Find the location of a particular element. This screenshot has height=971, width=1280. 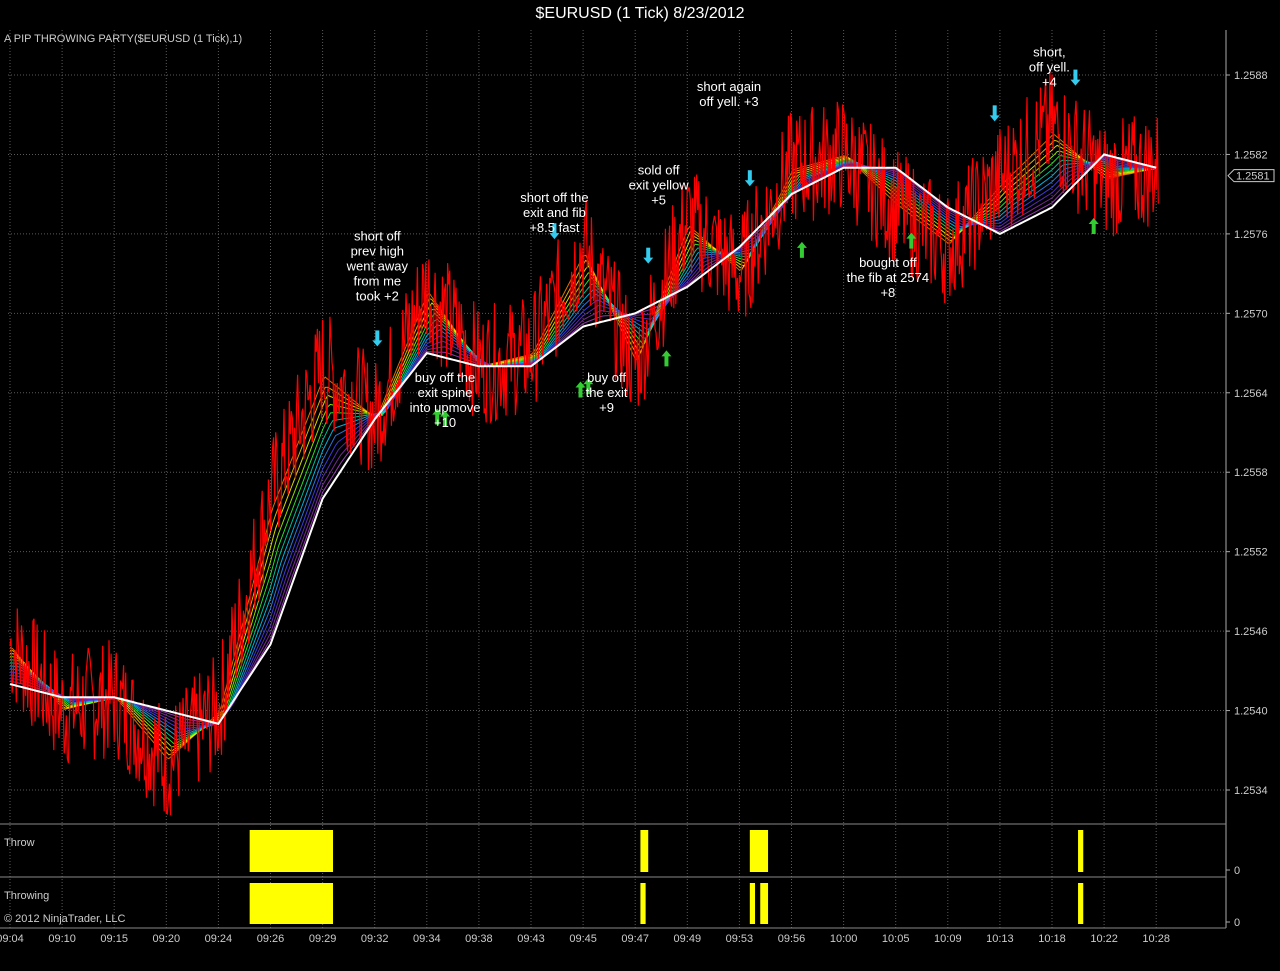

y-tick-label: 1.2546 is located at coordinates (1251, 632).